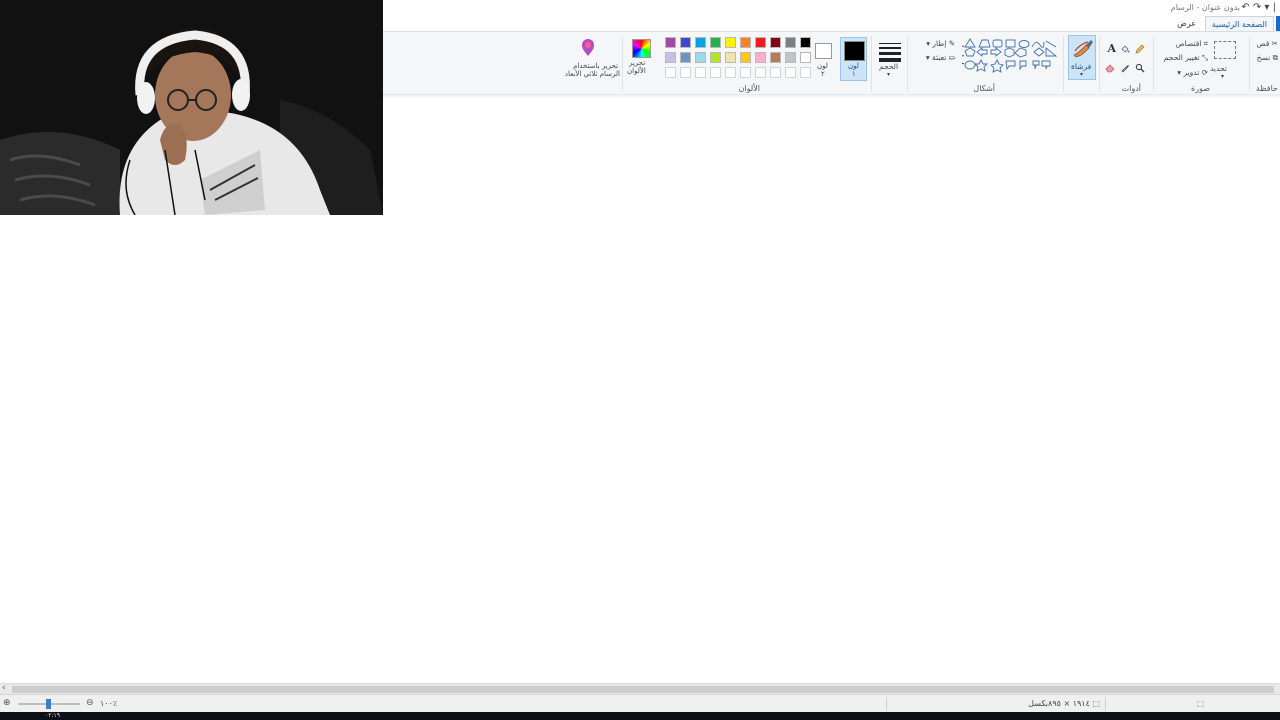 This screenshot has width=1280, height=720. I want to click on edit-with-paint3d-button: تحرير باستخدام الرسام ثلاثي الأبعاد, so click(589, 59).